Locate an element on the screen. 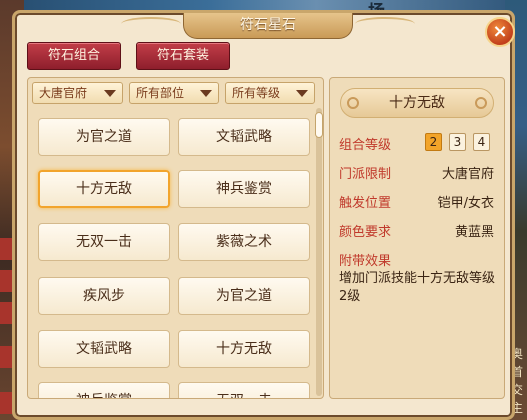 This screenshot has height=420, width=527. detail-title: 十方无敌 is located at coordinates (417, 103).